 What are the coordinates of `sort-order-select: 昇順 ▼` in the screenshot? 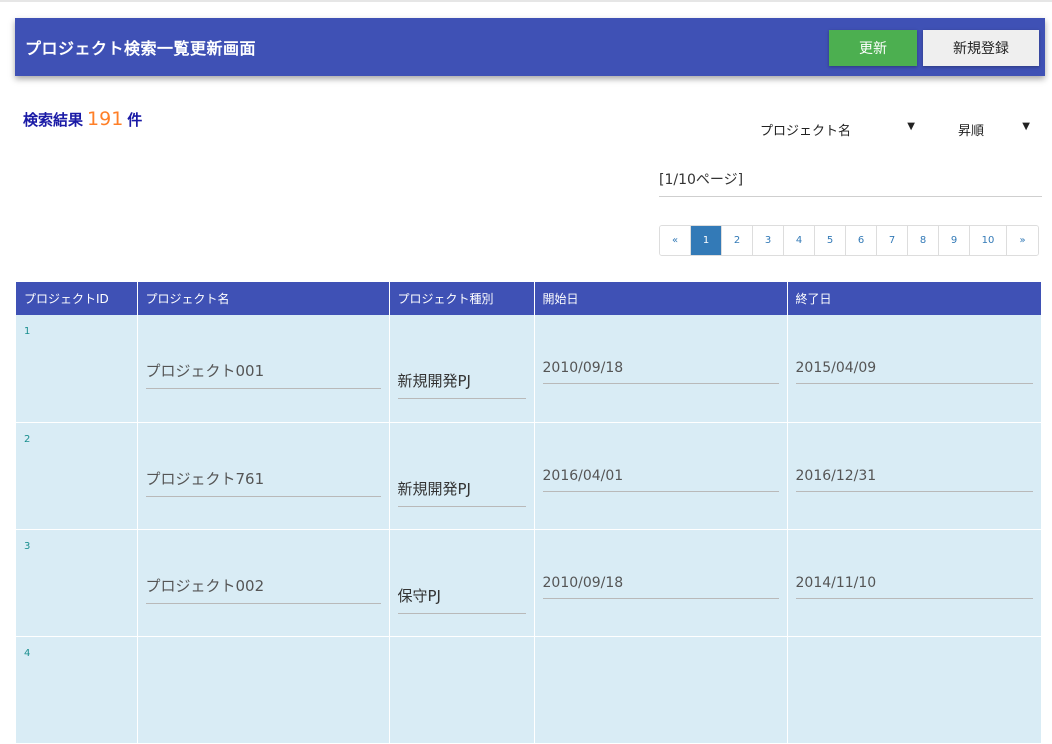 It's located at (994, 129).